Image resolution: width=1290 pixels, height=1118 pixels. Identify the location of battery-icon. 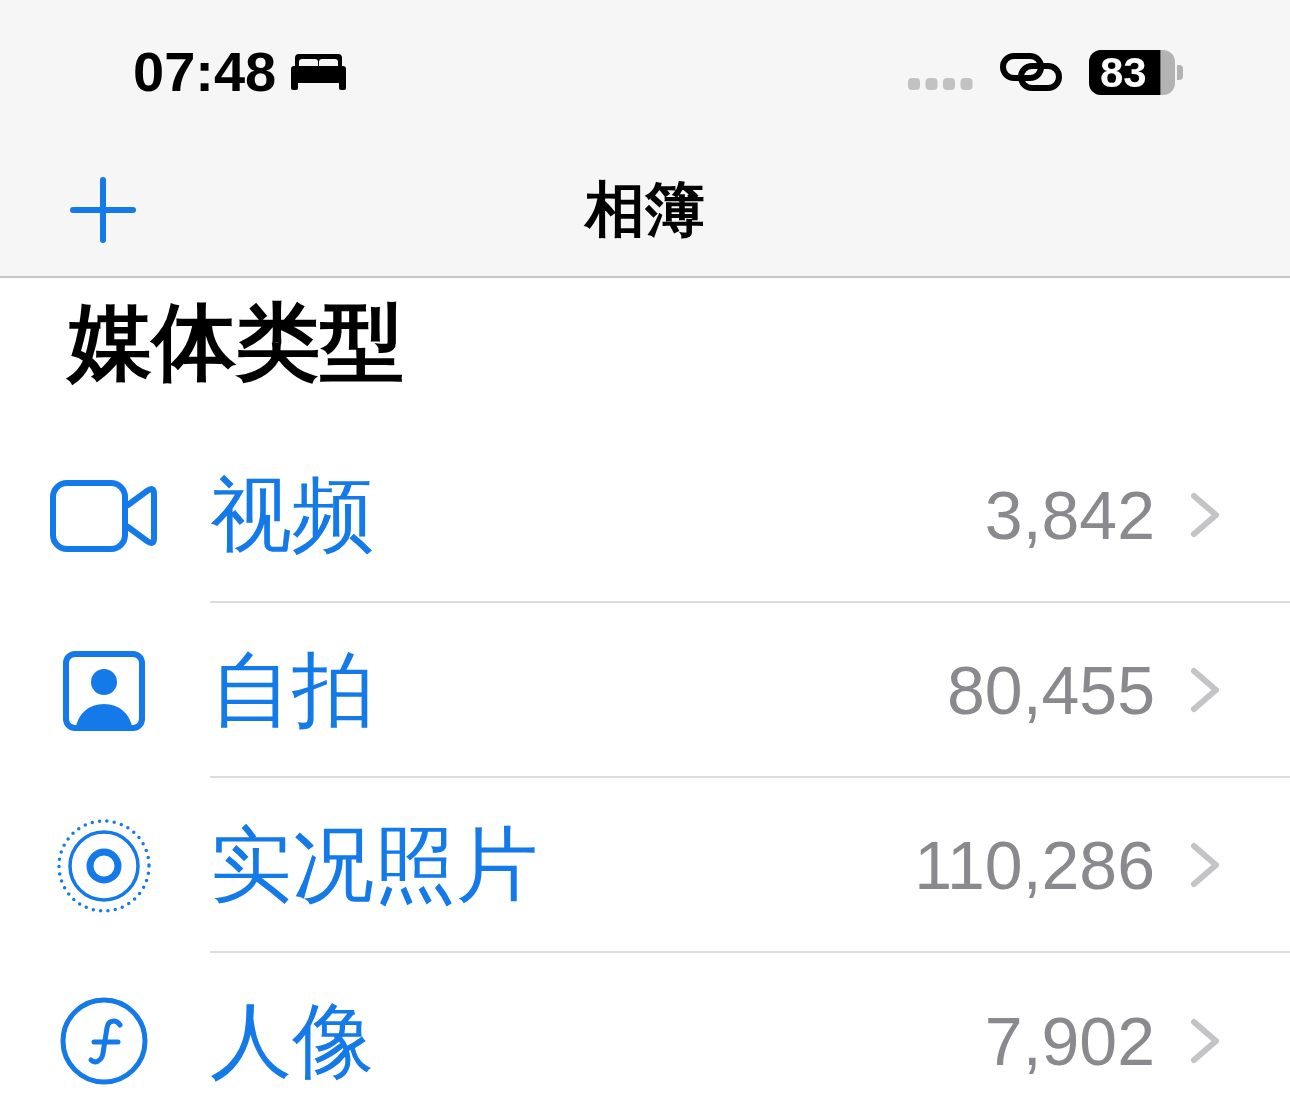
(1136, 72).